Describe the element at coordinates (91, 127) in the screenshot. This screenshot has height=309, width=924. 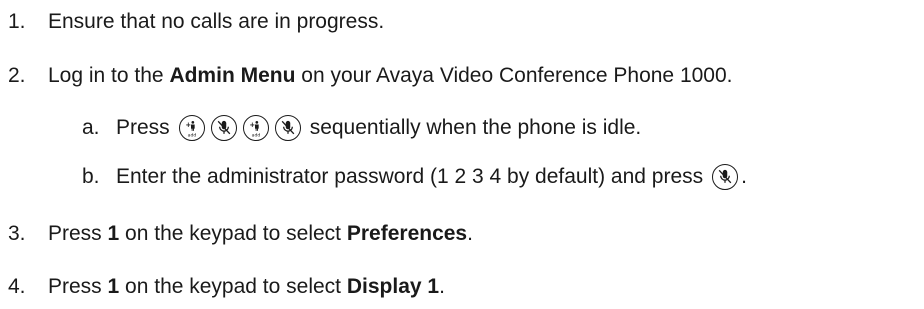
I see `substep-letter: a.` at that location.